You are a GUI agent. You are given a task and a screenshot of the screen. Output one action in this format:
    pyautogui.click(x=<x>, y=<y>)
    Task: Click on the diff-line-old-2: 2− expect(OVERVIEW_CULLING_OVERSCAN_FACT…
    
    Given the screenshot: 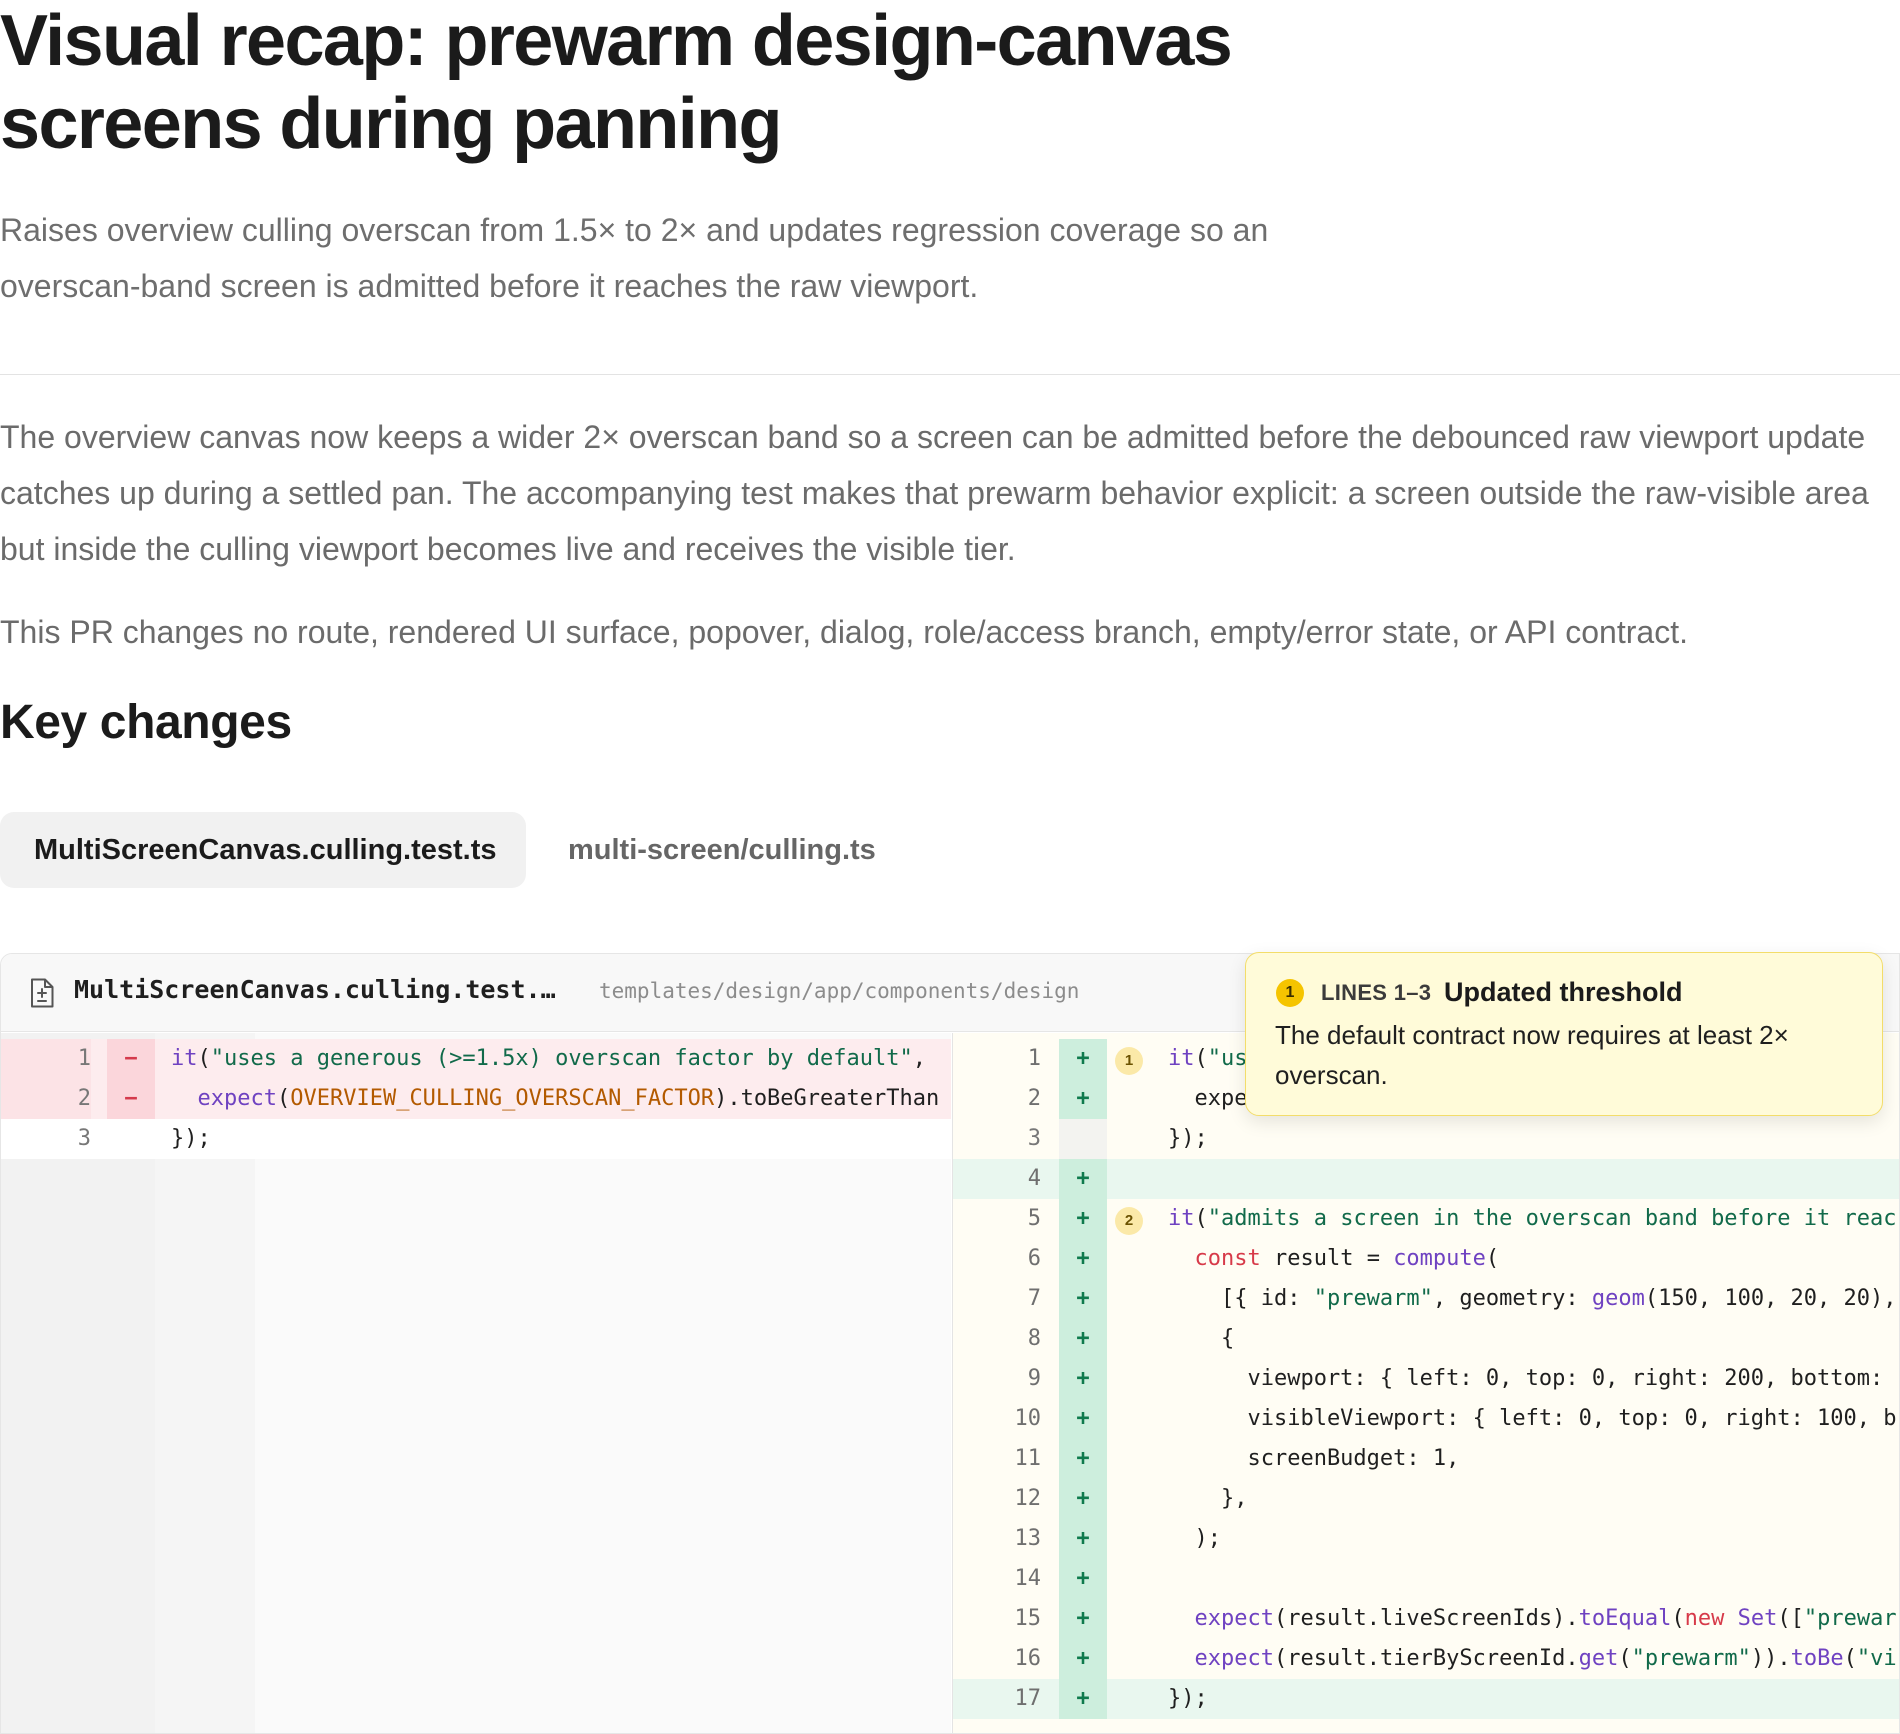 What is the action you would take?
    pyautogui.click(x=476, y=1099)
    